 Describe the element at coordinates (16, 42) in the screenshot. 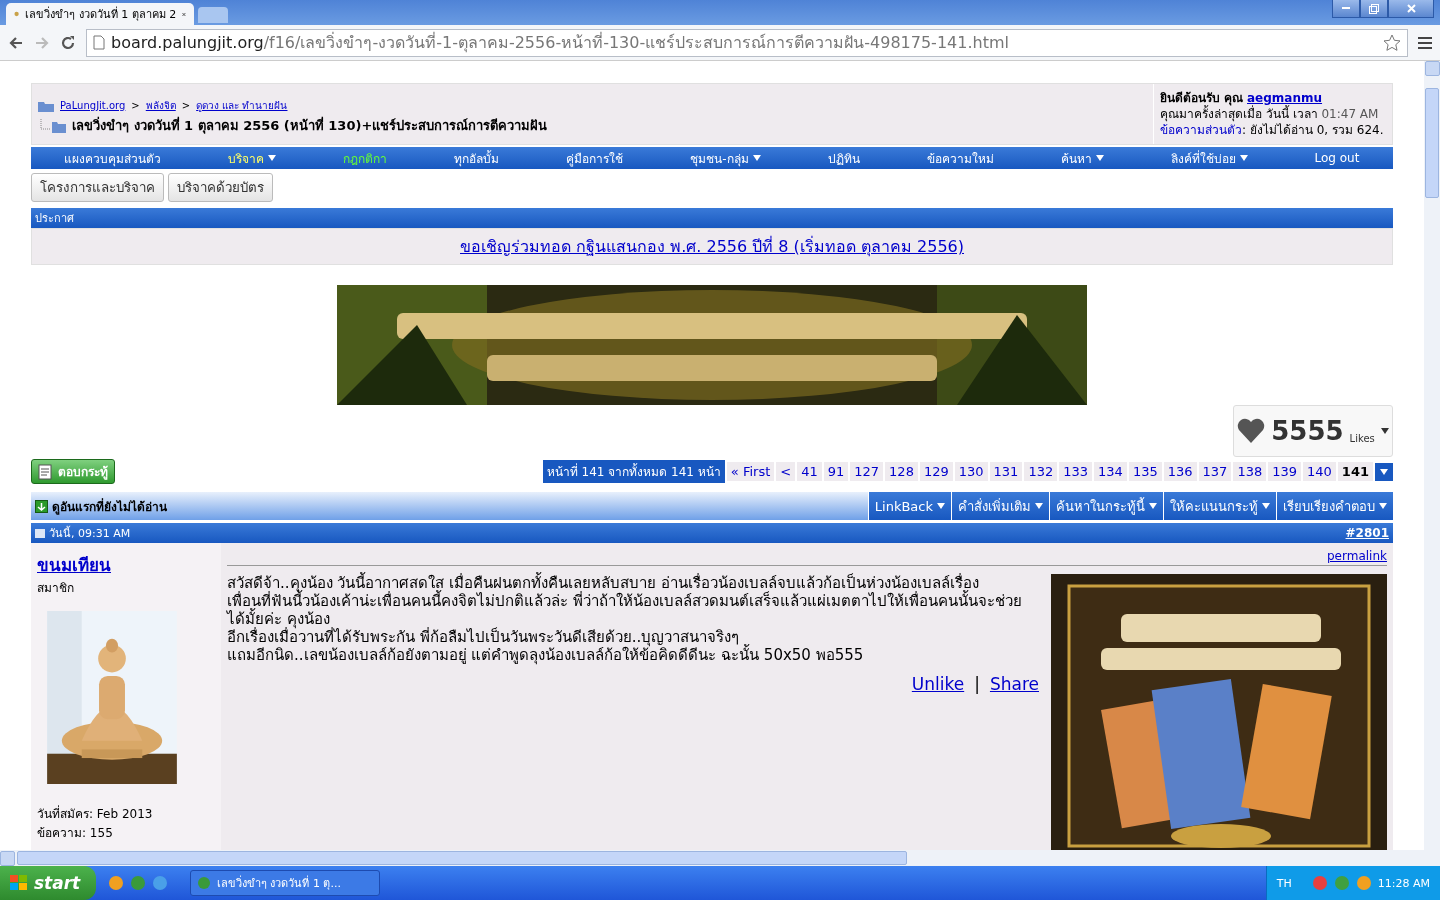

I see `back-icon` at that location.